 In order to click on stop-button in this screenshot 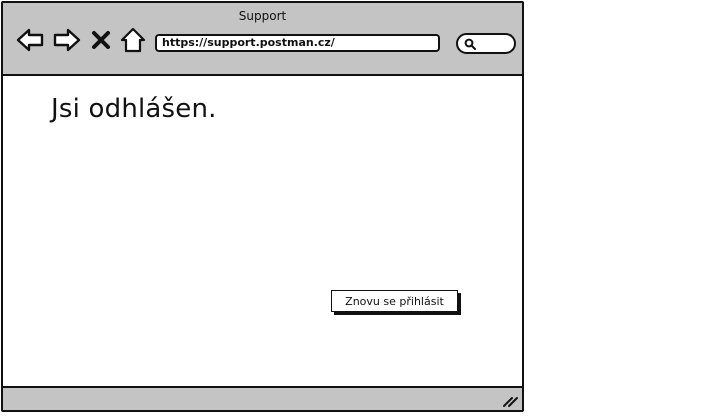, I will do `click(101, 40)`.